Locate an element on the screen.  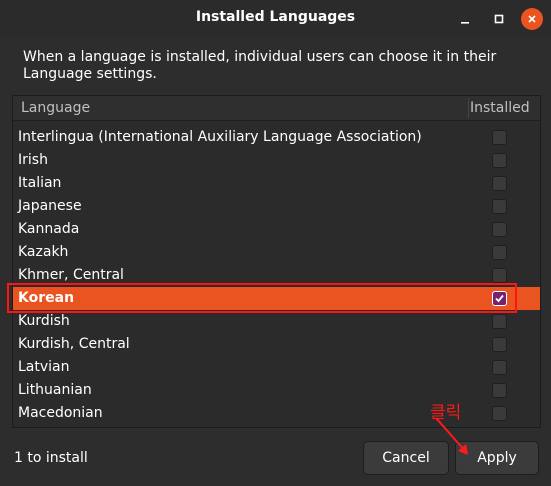
minimize-button is located at coordinates (465, 19).